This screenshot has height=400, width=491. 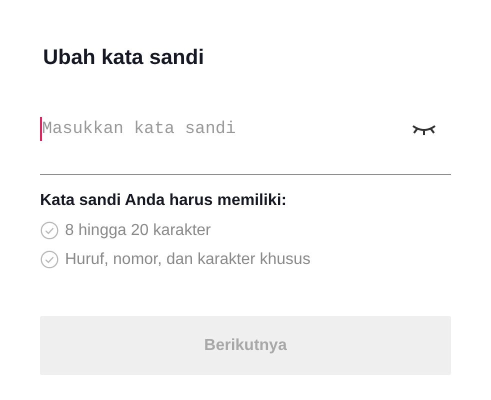 I want to click on eye-closed-icon, so click(x=424, y=129).